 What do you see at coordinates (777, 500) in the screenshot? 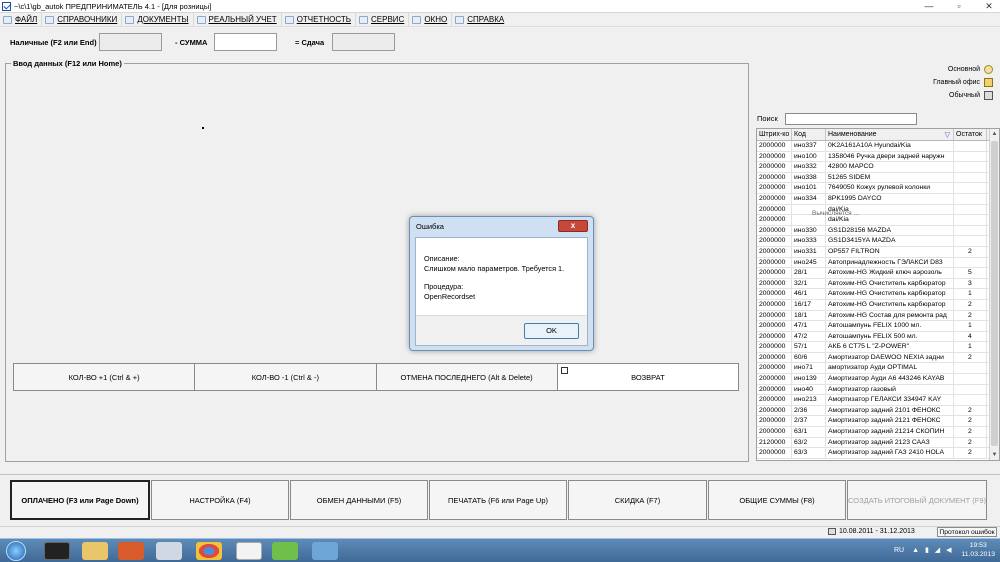
I see `totals-button: ОБЩИЕ СУММЫ (F8)` at bounding box center [777, 500].